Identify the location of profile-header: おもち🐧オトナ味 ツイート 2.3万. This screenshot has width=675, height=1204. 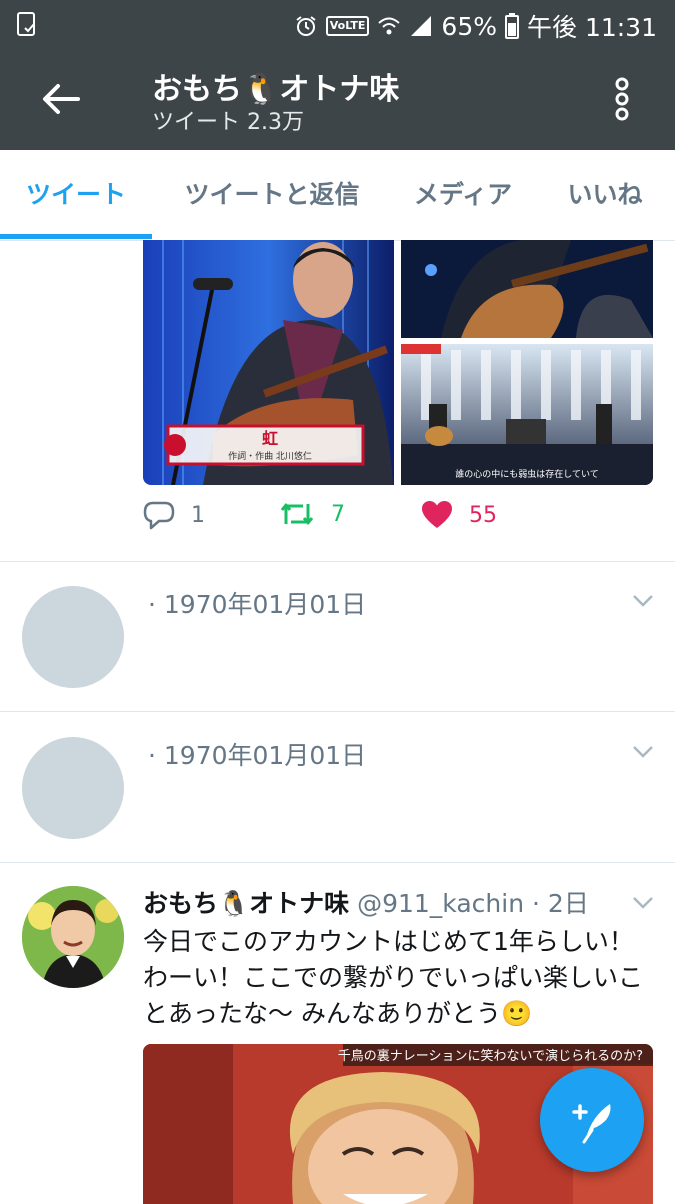
(337, 100).